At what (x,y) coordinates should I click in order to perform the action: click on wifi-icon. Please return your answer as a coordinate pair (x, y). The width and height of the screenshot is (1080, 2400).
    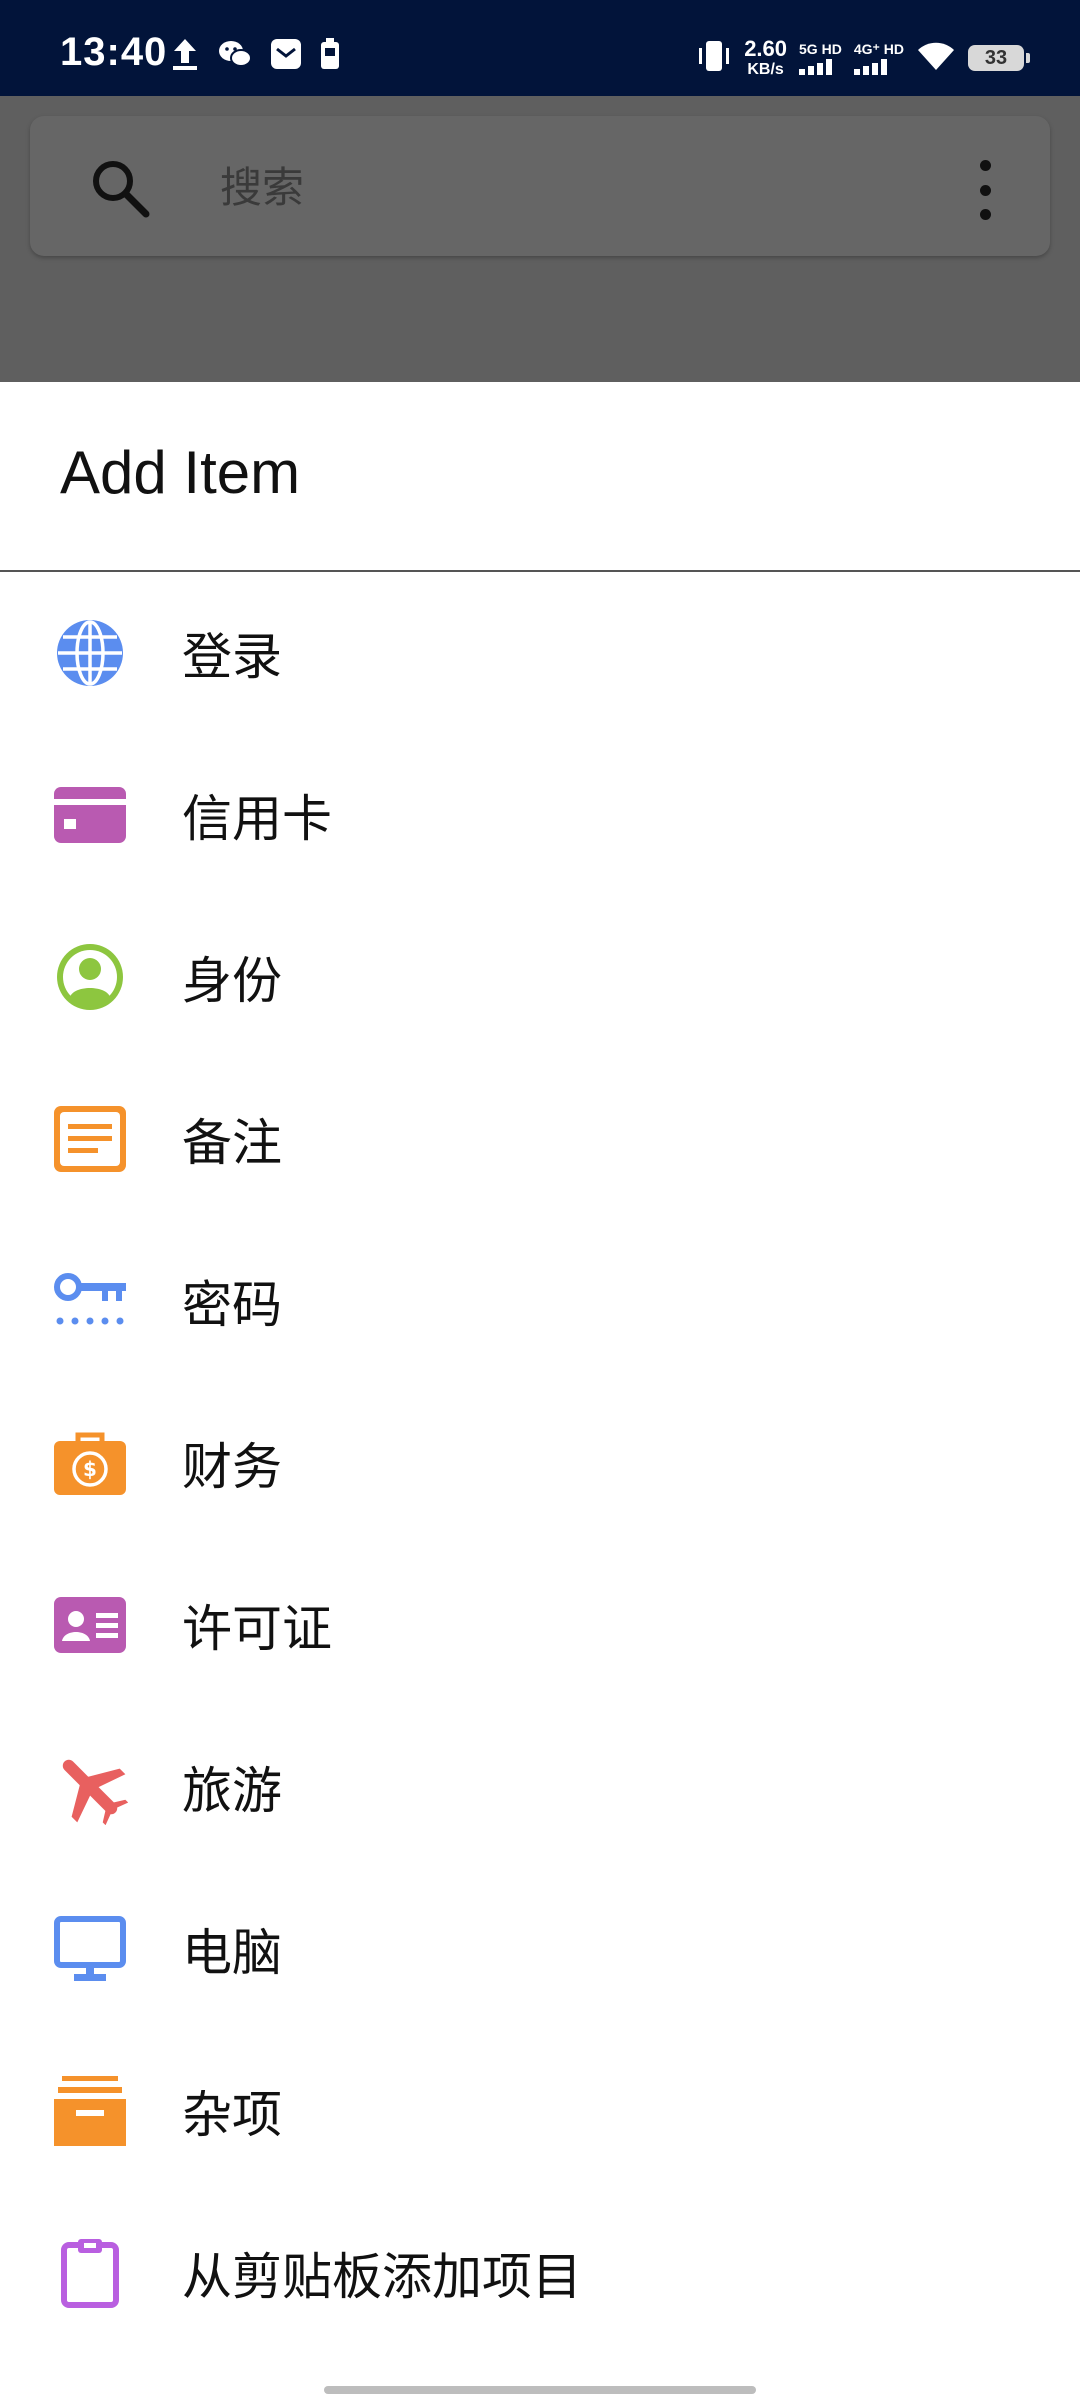
    Looking at the image, I should click on (936, 58).